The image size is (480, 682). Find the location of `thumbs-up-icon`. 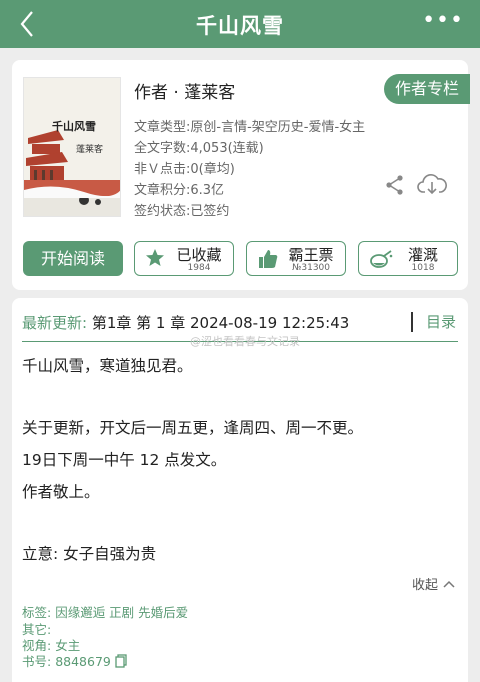

thumbs-up-icon is located at coordinates (268, 261).